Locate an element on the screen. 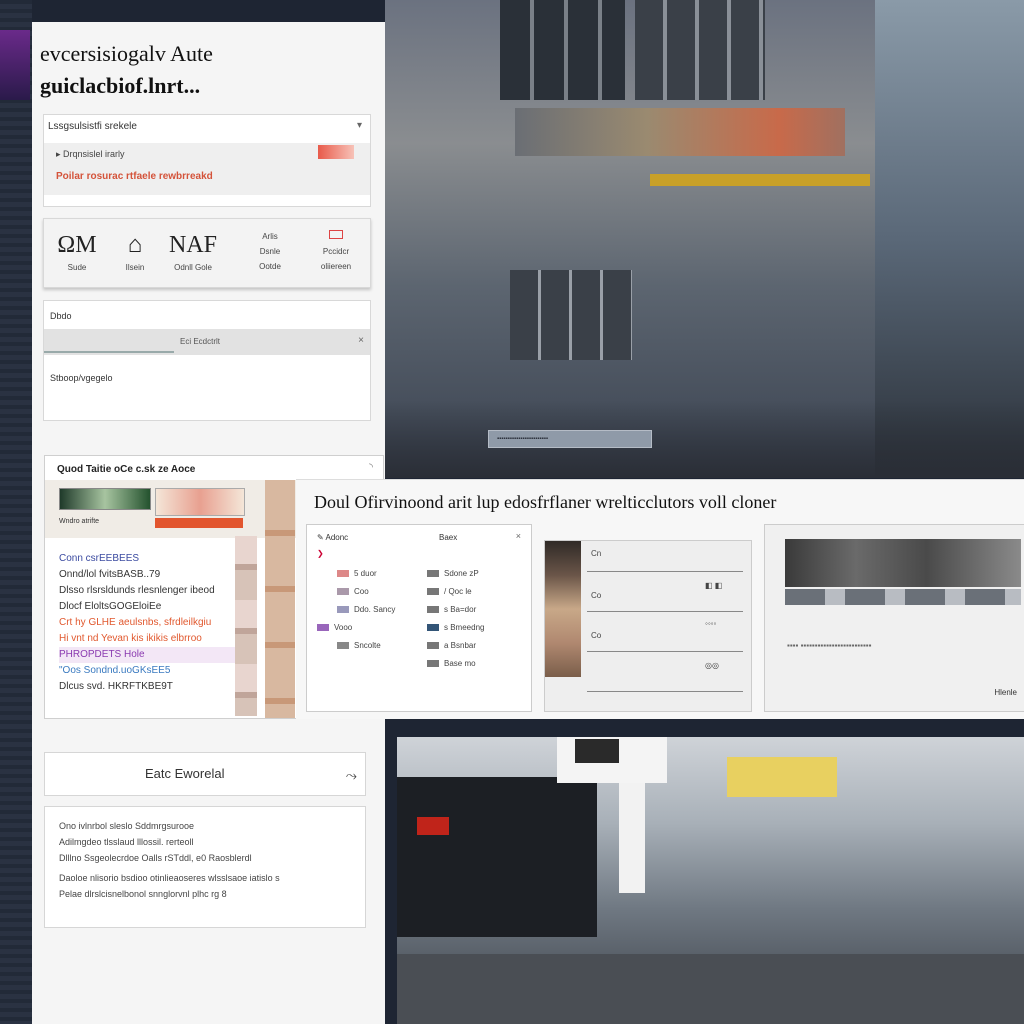 The width and height of the screenshot is (1024, 1024). list-item: Dlcus svd. HKRFTKBE9T is located at coordinates (147, 687).